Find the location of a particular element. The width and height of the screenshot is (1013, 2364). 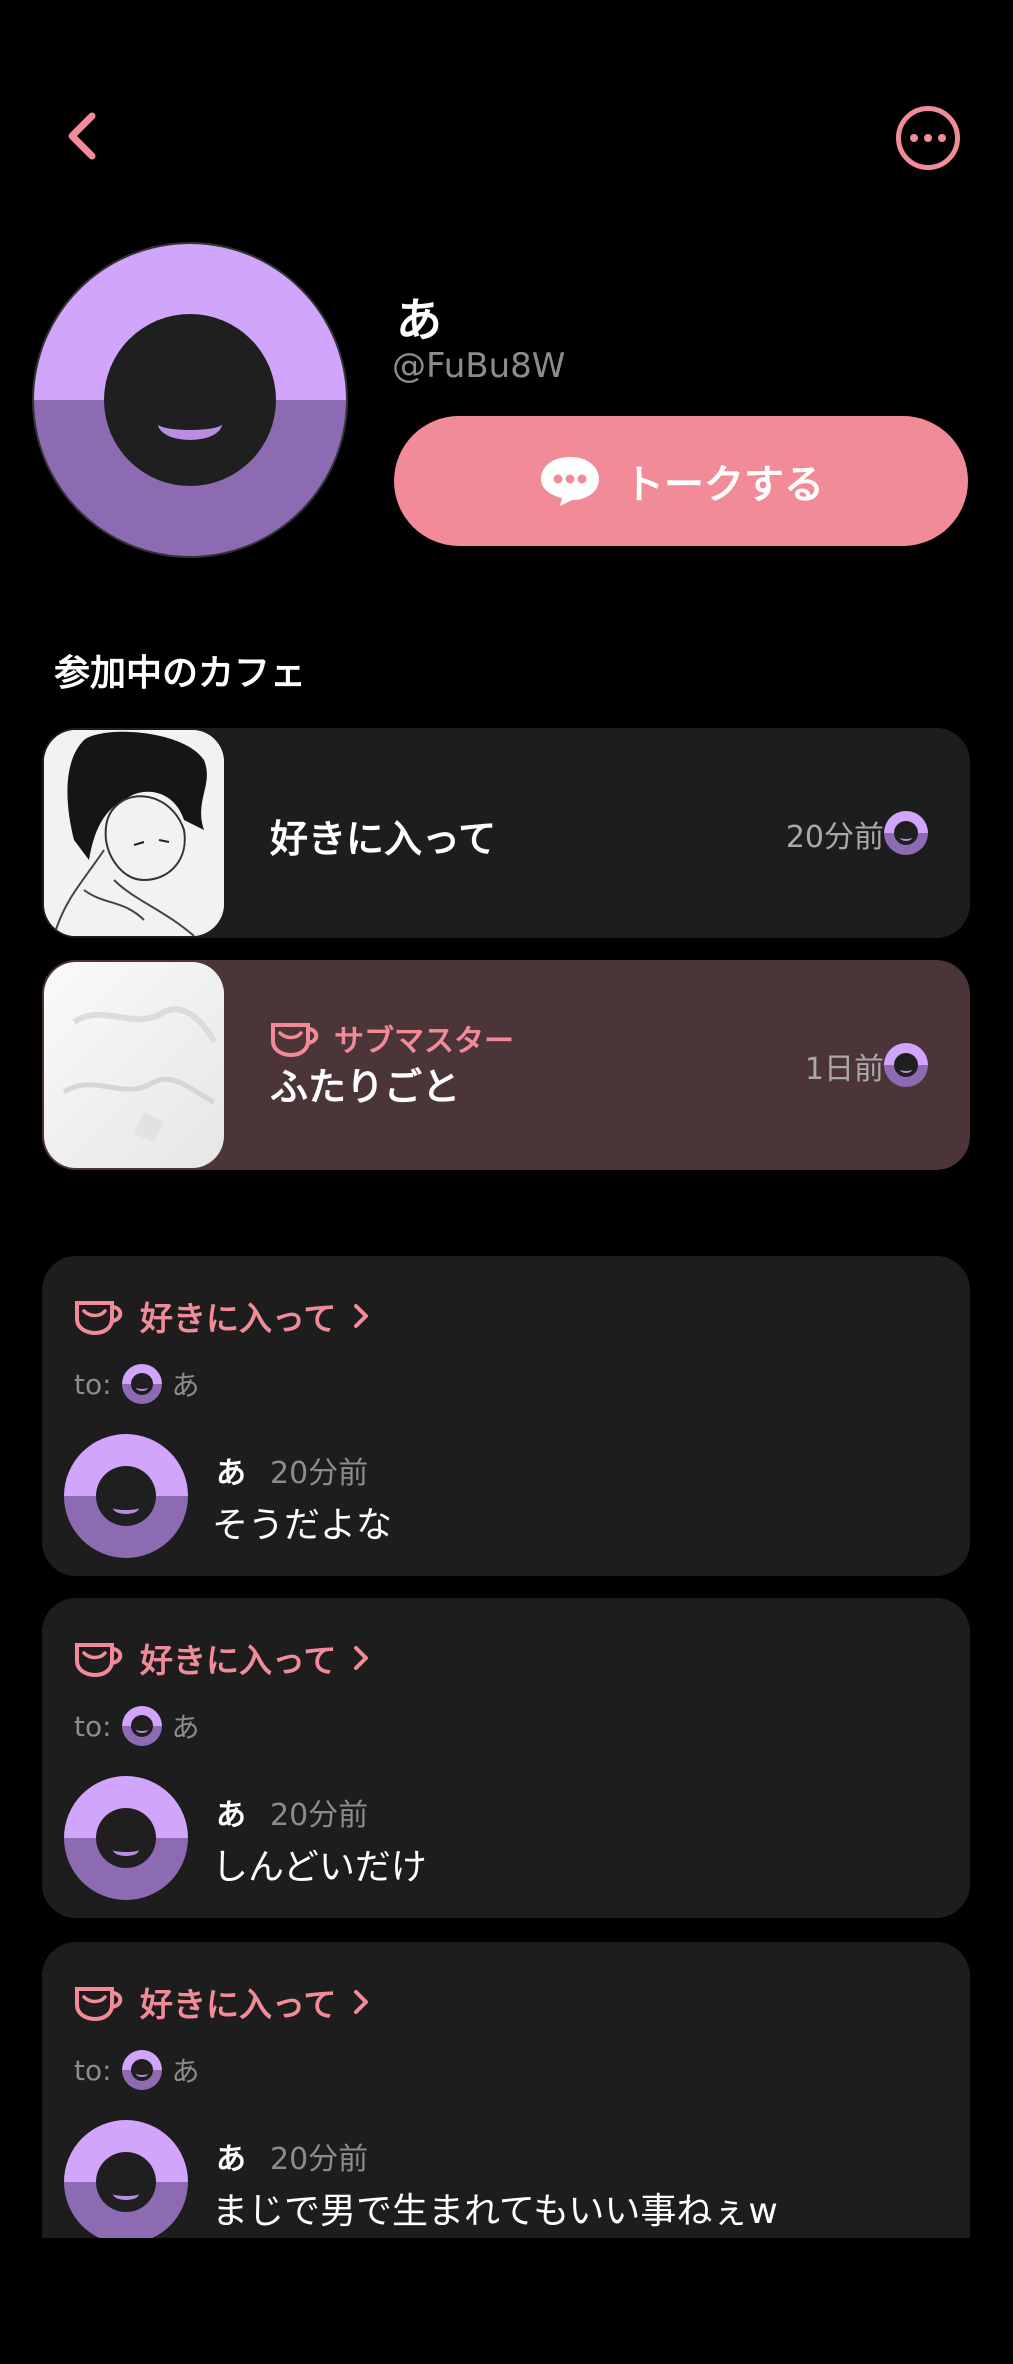

chat-bubble-icon is located at coordinates (570, 481).